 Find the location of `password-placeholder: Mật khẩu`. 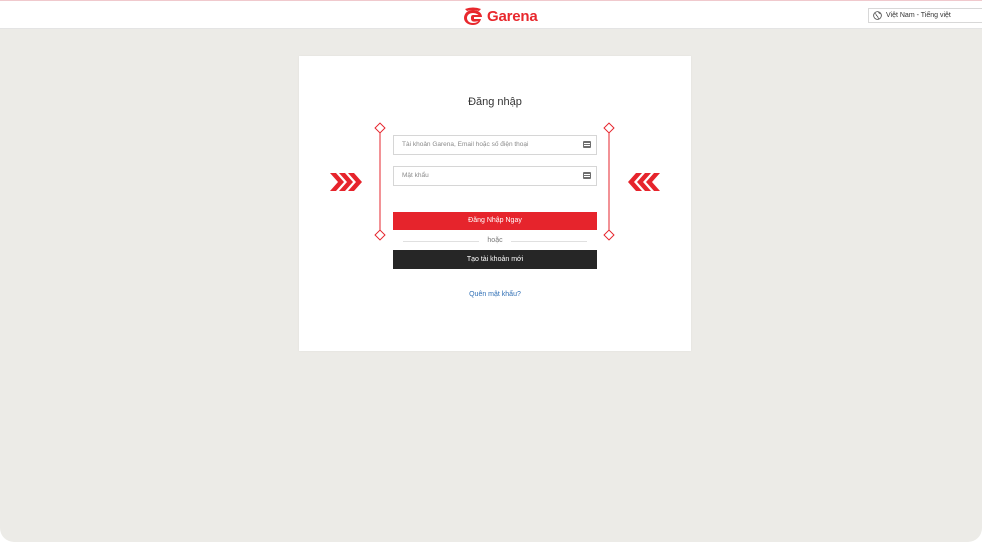

password-placeholder: Mật khẩu is located at coordinates (415, 175).